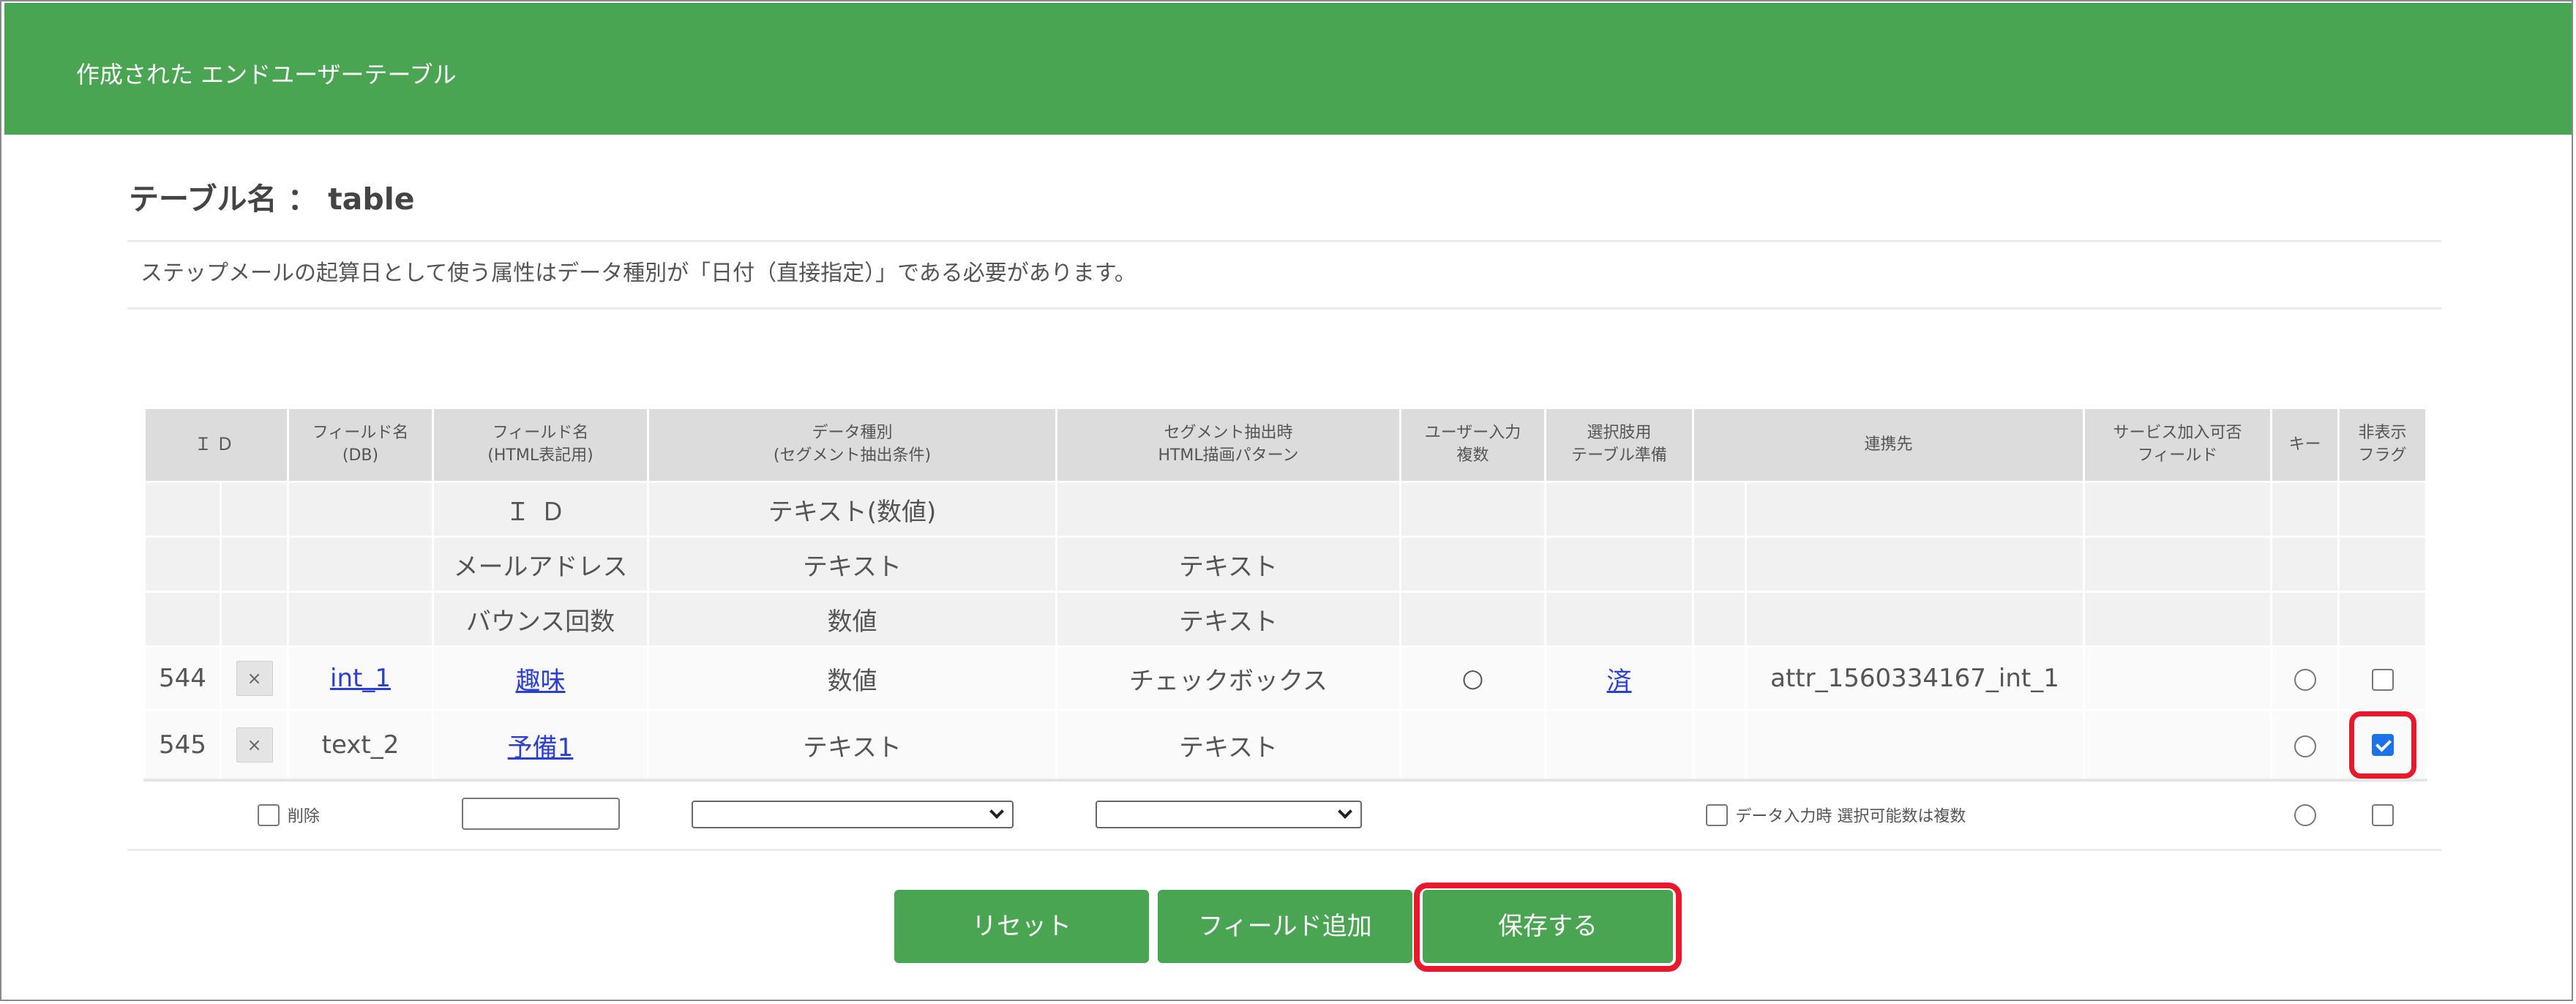 The height and width of the screenshot is (1004, 2576). Describe the element at coordinates (1021, 926) in the screenshot. I see `reset-button: リセット` at that location.